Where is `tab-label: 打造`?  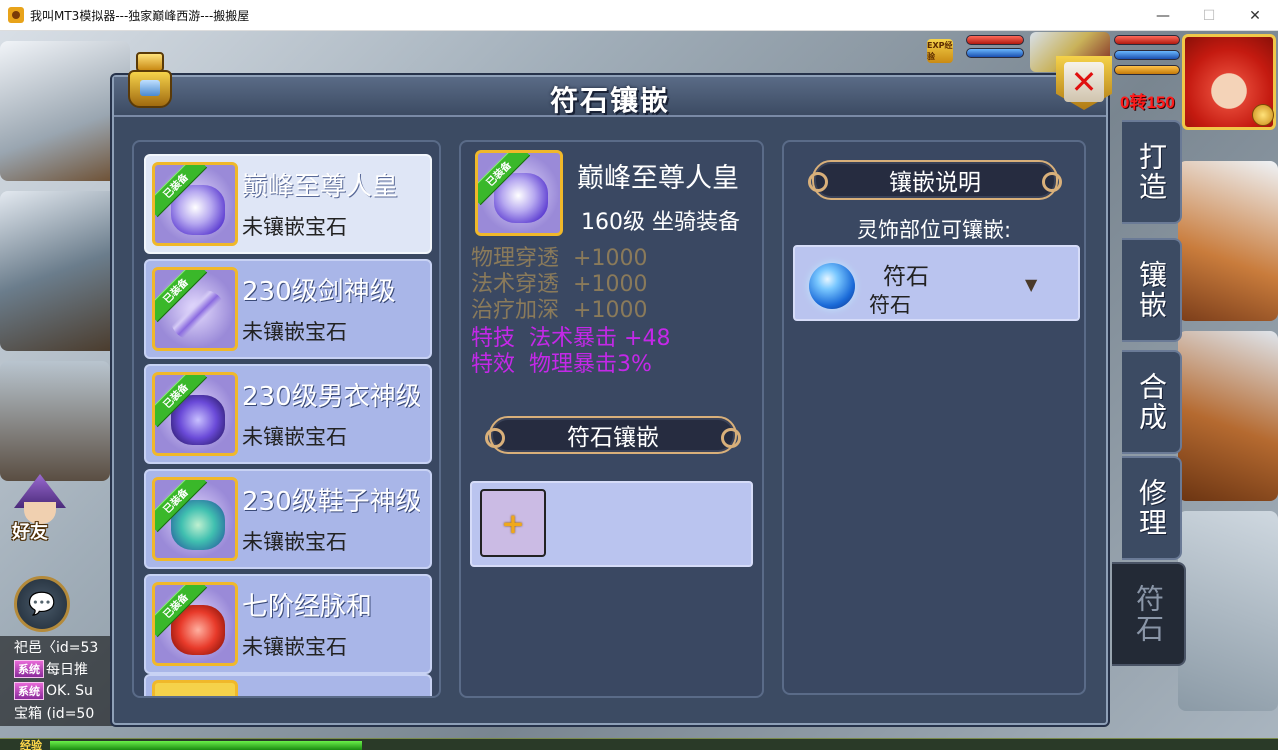 tab-label: 打造 is located at coordinates (1151, 172).